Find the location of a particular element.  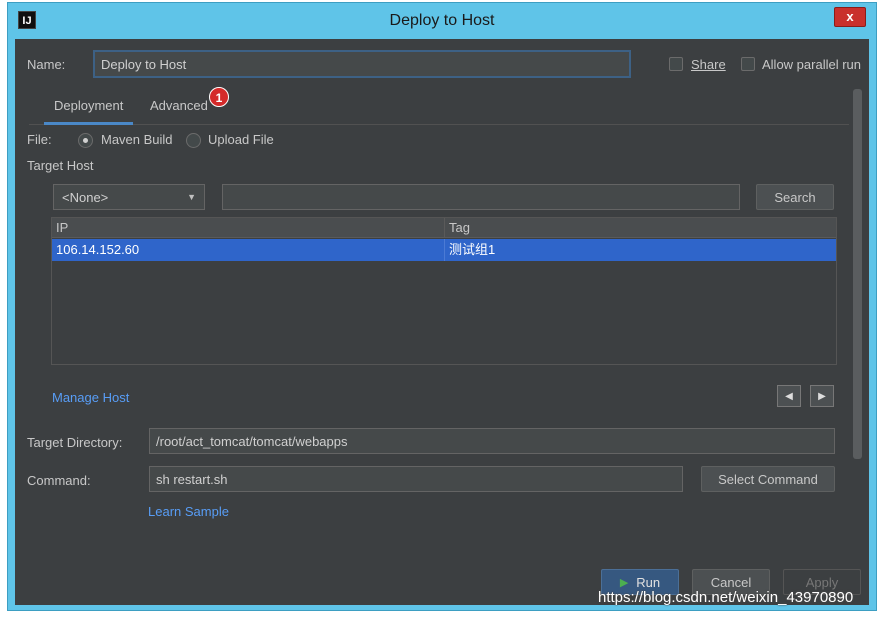

table-row: 106.14.152.60 测试组1 is located at coordinates (444, 250).